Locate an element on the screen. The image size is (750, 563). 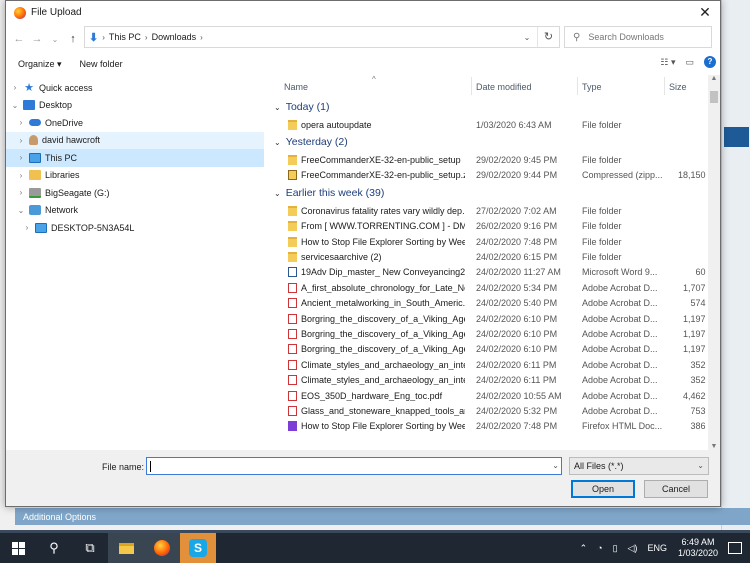
help-icon: ? is located at coordinates (710, 62).